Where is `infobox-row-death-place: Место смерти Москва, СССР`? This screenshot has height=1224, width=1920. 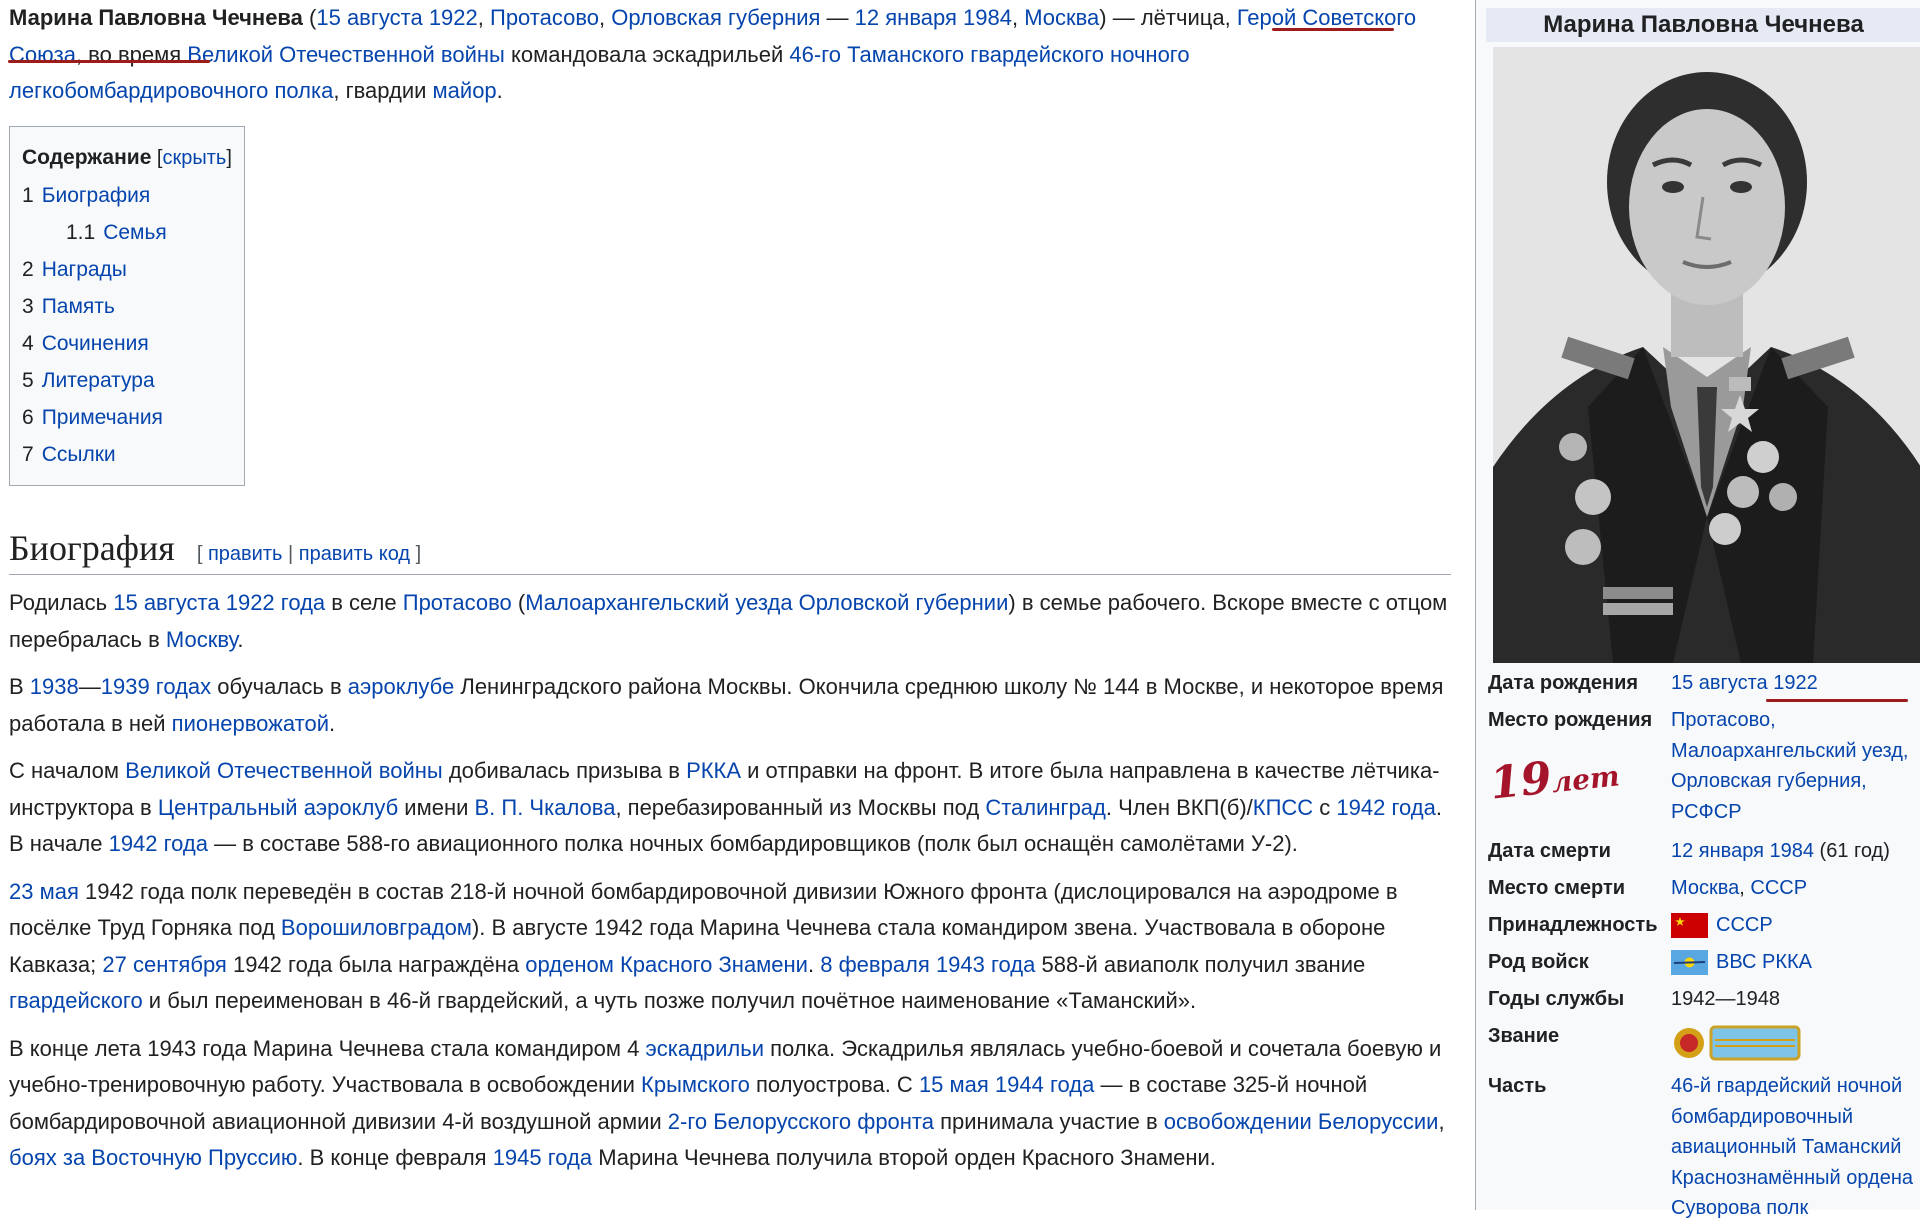 infobox-row-death-place: Место смерти Москва, СССР is located at coordinates (1648, 888).